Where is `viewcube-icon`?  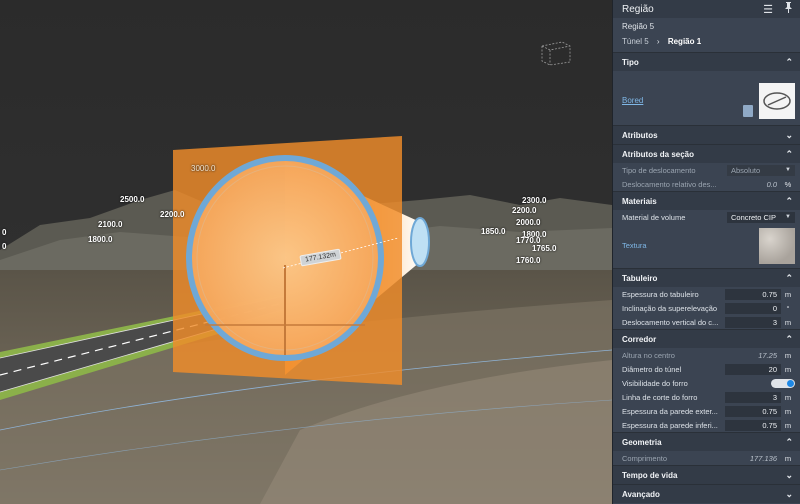
viewcube-icon is located at coordinates (556, 52).